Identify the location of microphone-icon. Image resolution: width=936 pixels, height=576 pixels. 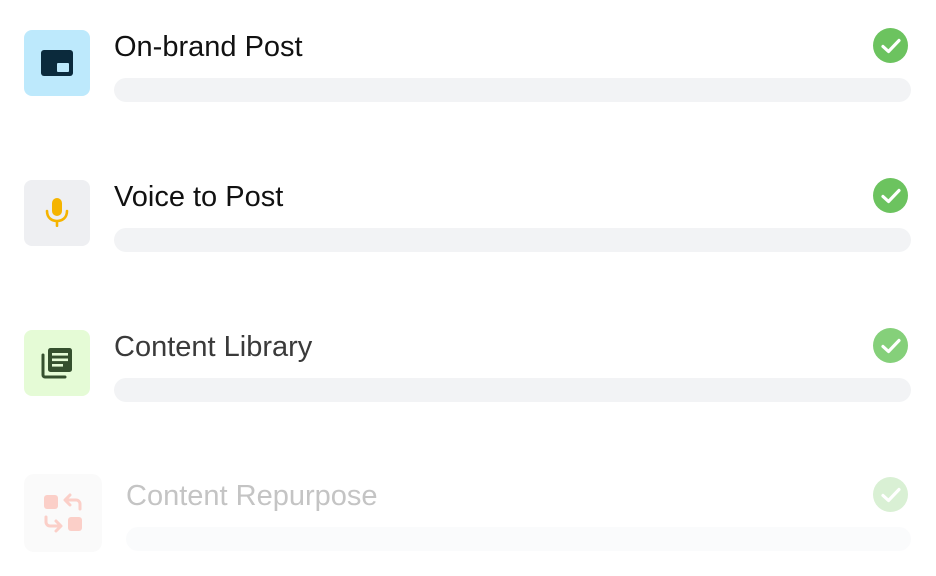
(57, 212).